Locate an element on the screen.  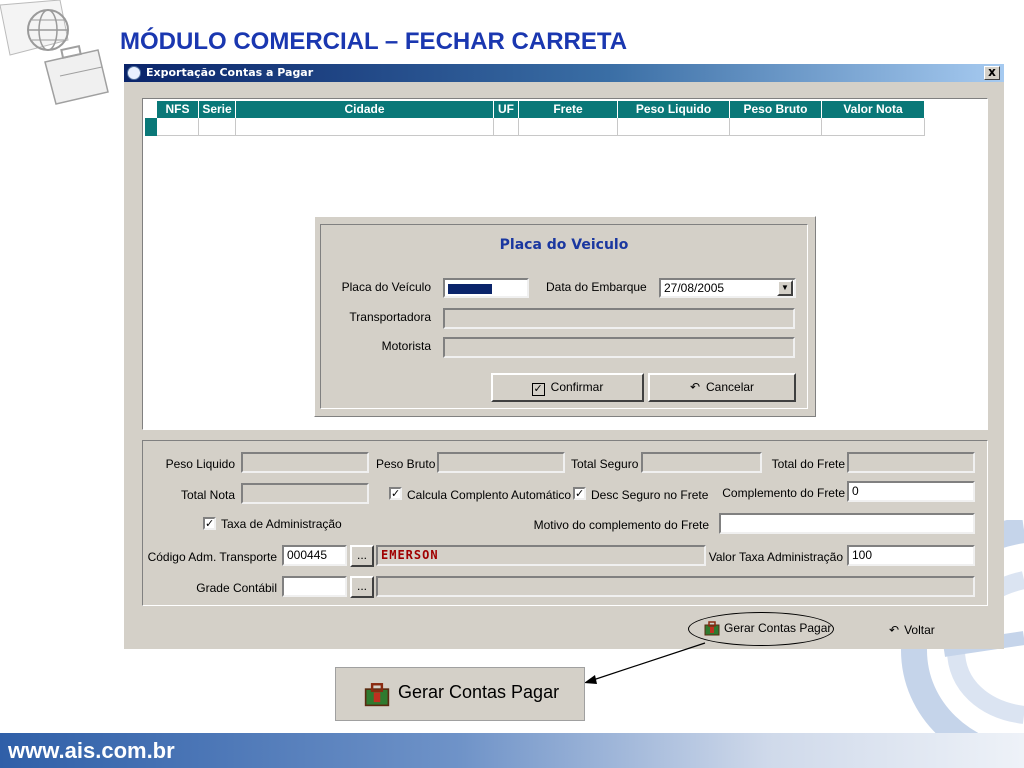
total-nota-label: Total Nota is located at coordinates (207, 495).